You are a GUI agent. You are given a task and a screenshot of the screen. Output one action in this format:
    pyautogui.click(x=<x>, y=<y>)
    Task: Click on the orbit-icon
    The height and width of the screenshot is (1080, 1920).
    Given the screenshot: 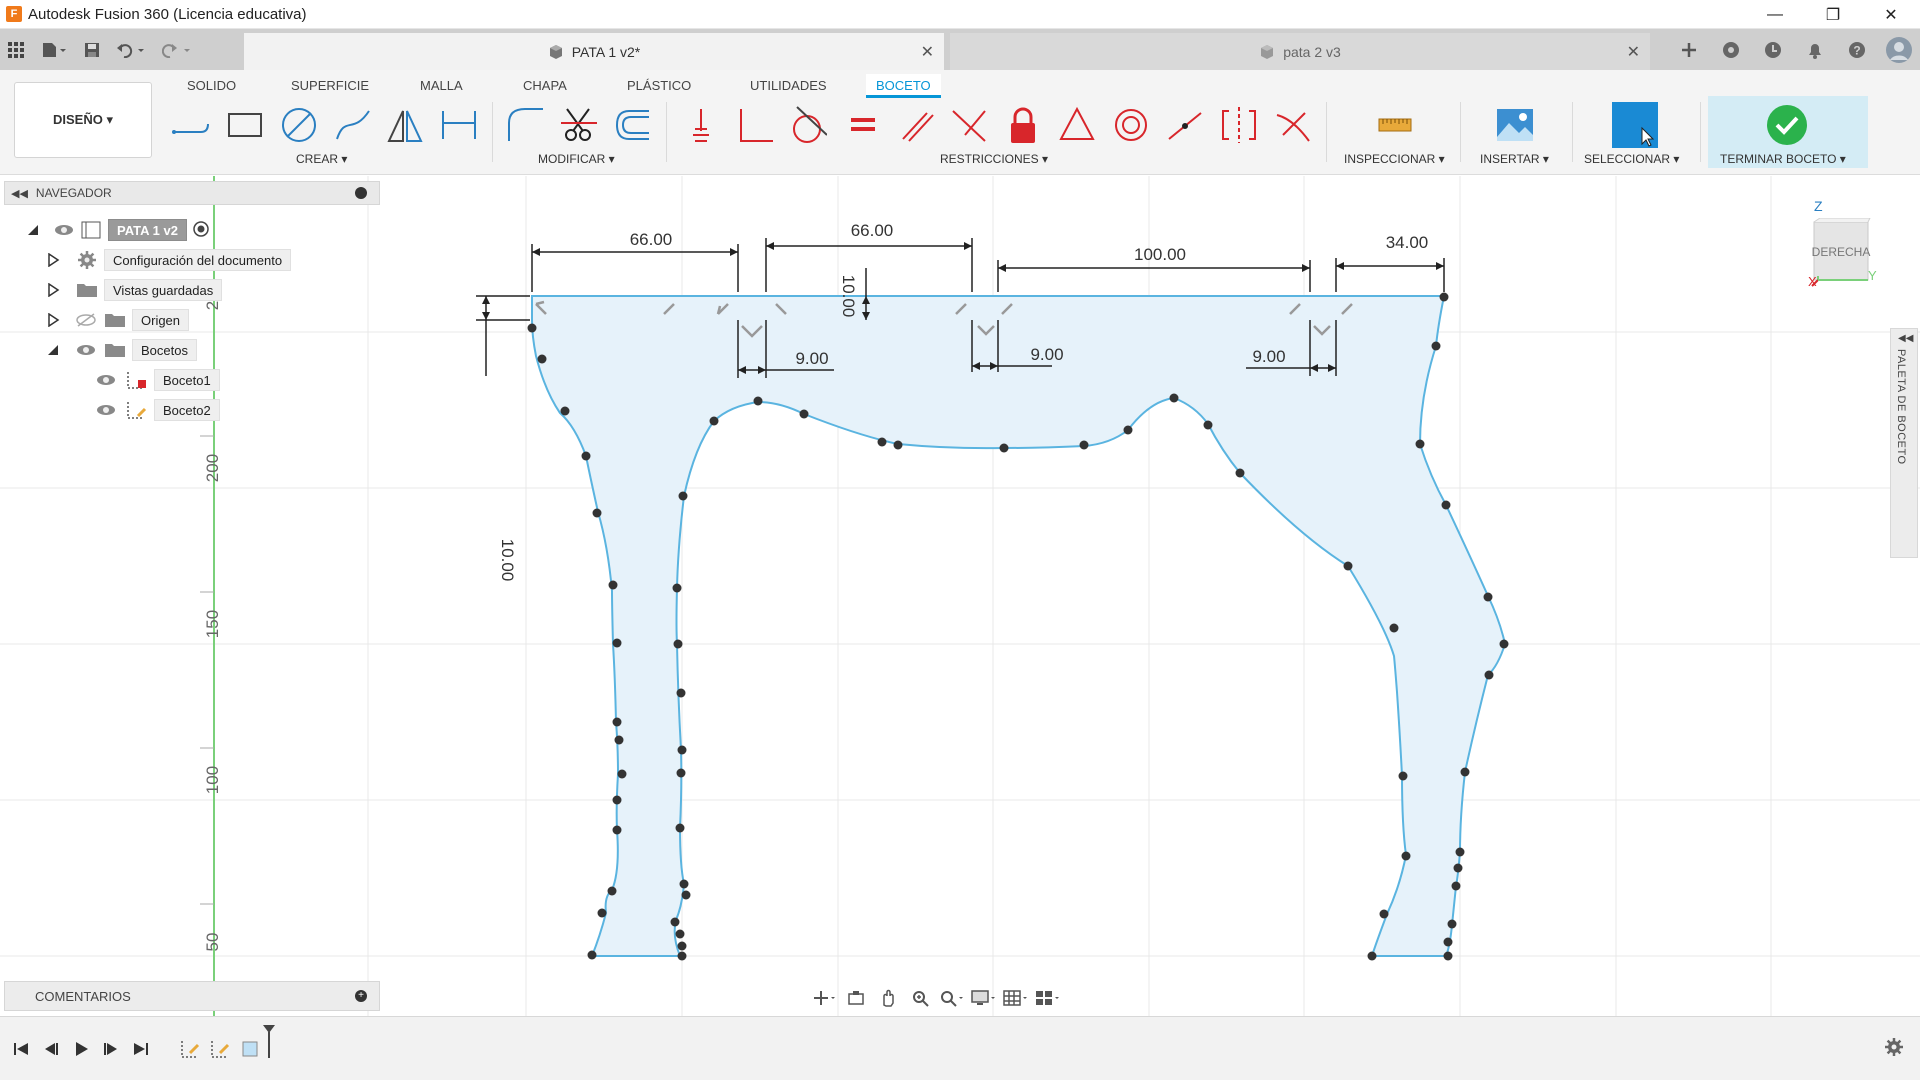 What is the action you would take?
    pyautogui.click(x=824, y=998)
    